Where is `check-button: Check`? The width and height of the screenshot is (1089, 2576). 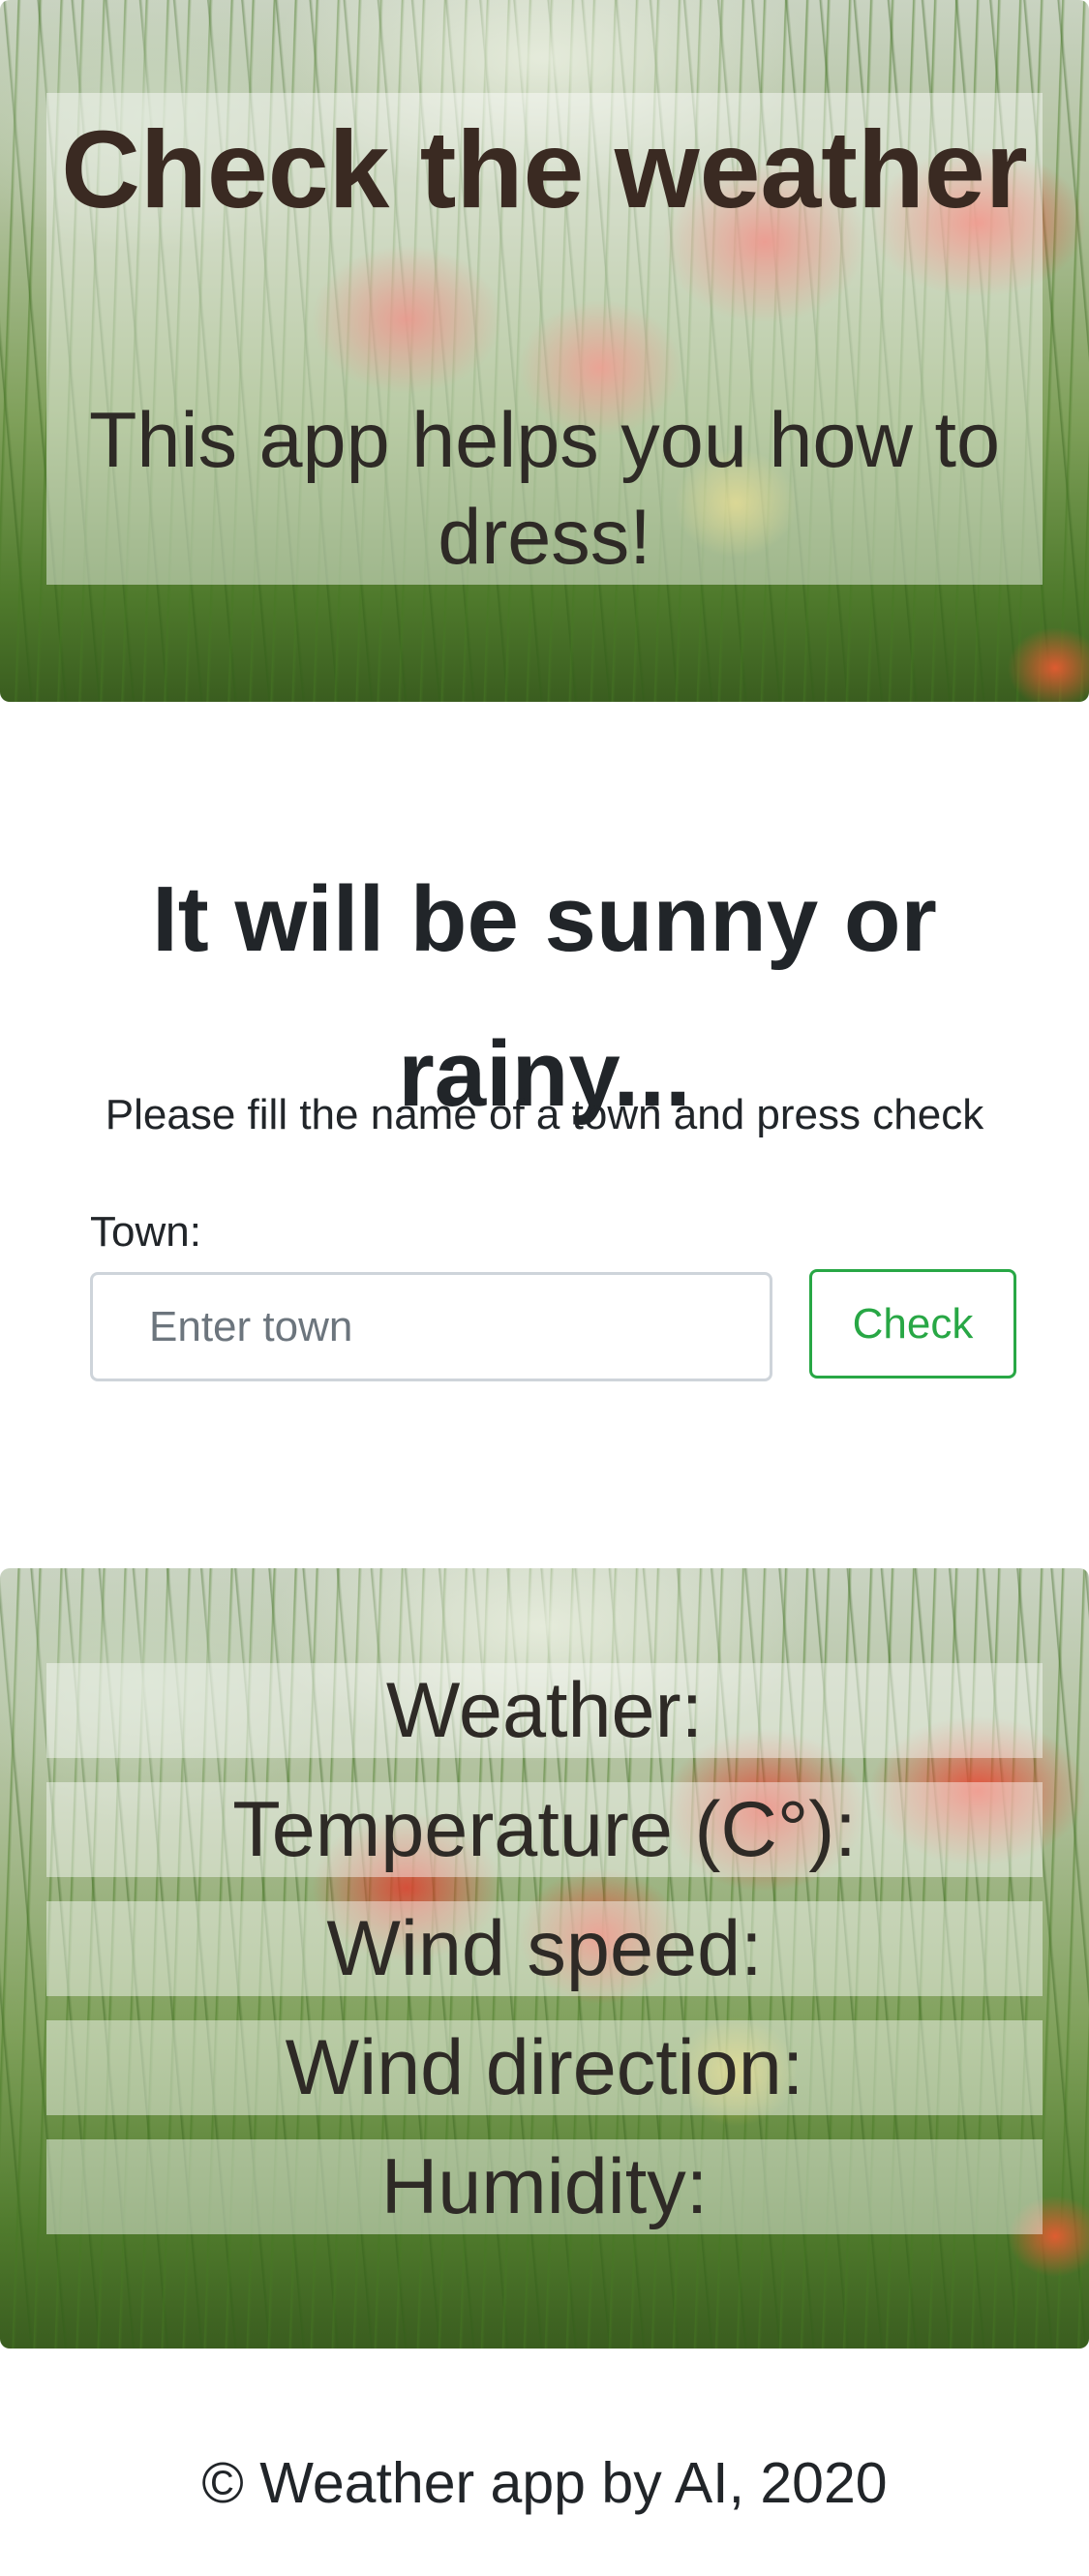 check-button: Check is located at coordinates (912, 1324).